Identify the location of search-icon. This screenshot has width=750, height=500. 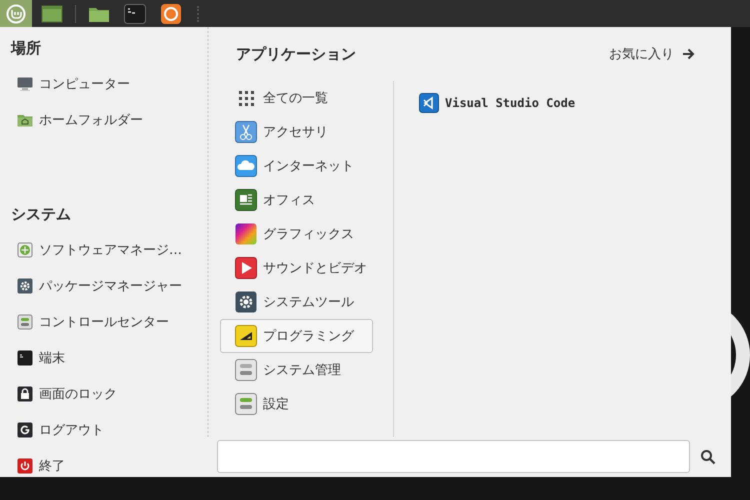
(708, 456).